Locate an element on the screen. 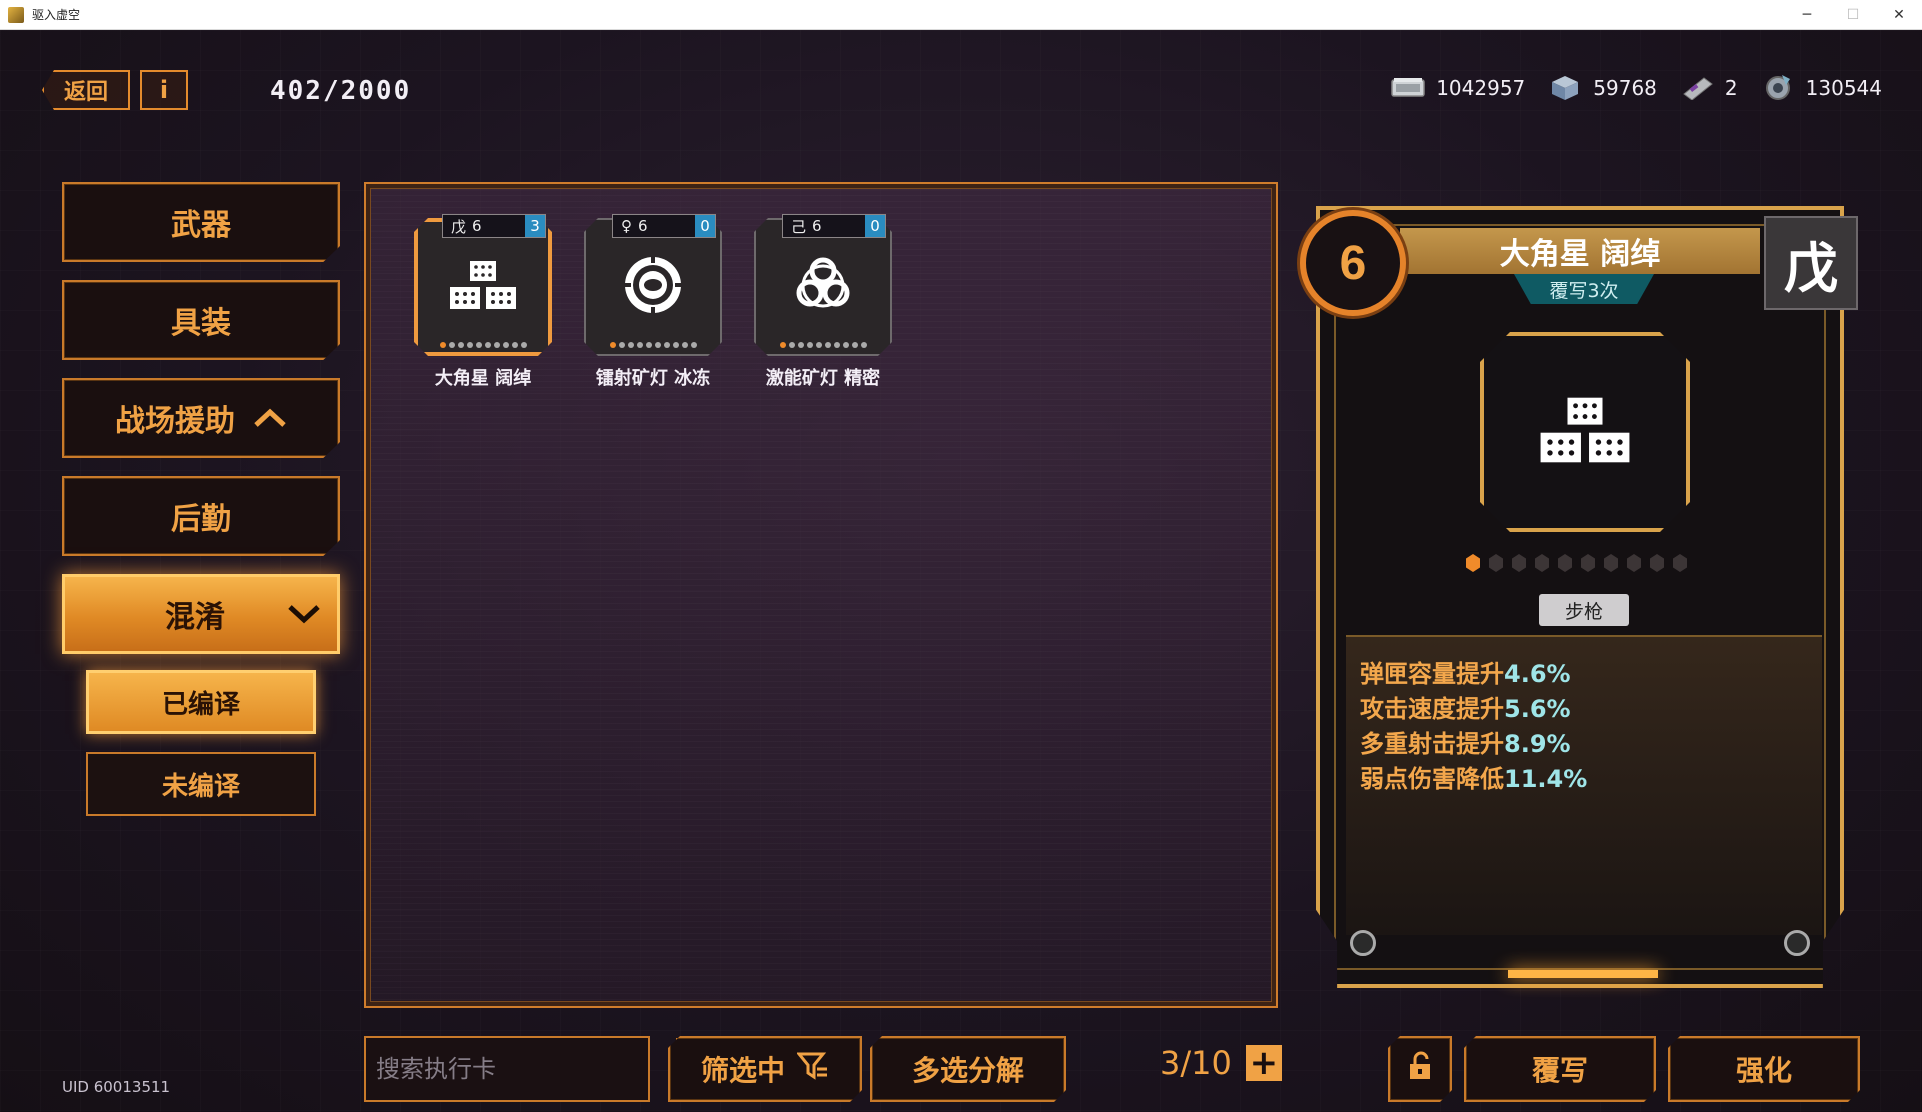 The height and width of the screenshot is (1112, 1922). currency-ticket: 2 is located at coordinates (1708, 88).